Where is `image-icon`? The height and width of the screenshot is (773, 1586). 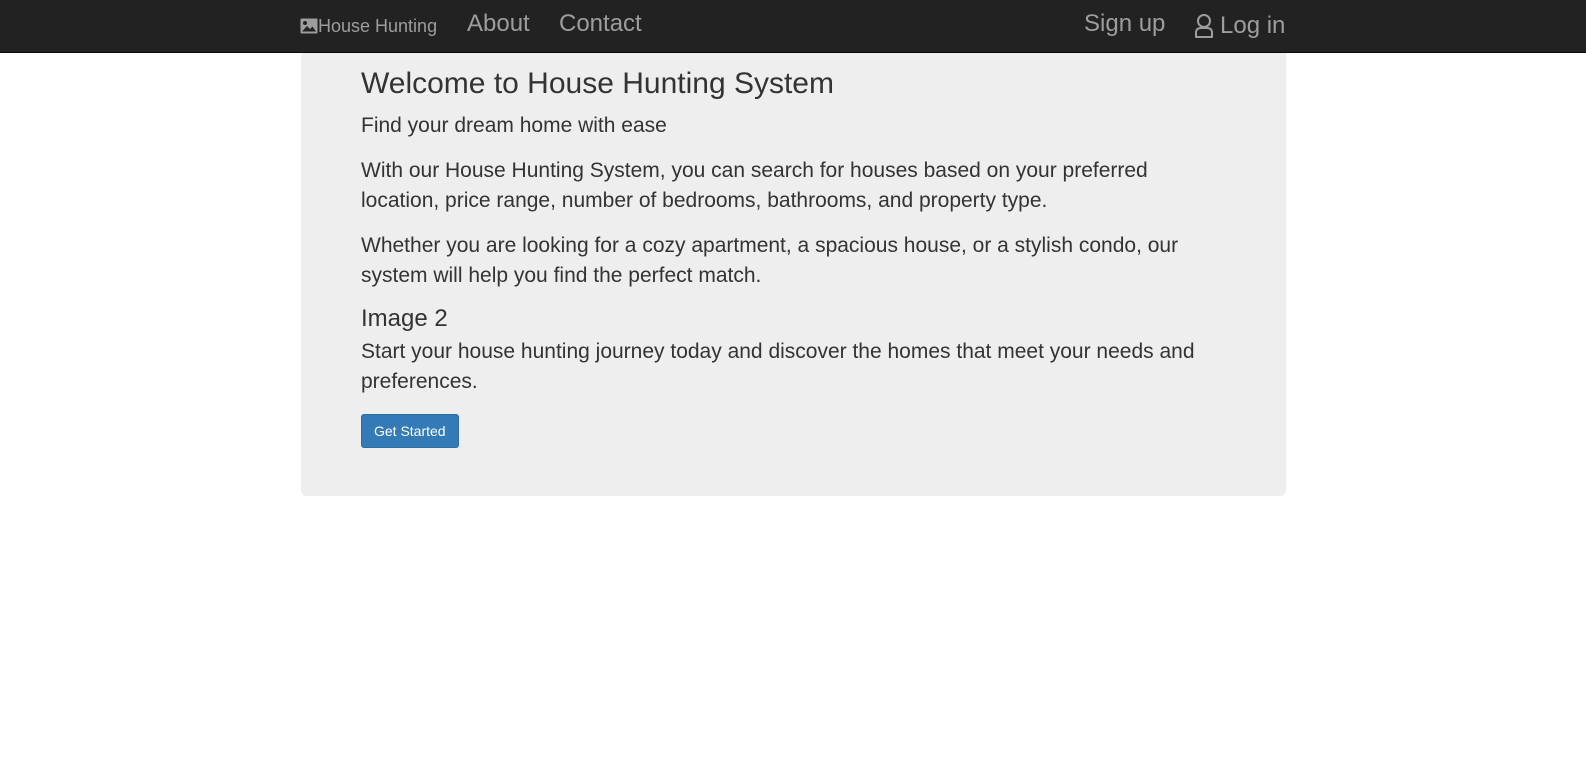
image-icon is located at coordinates (309, 26).